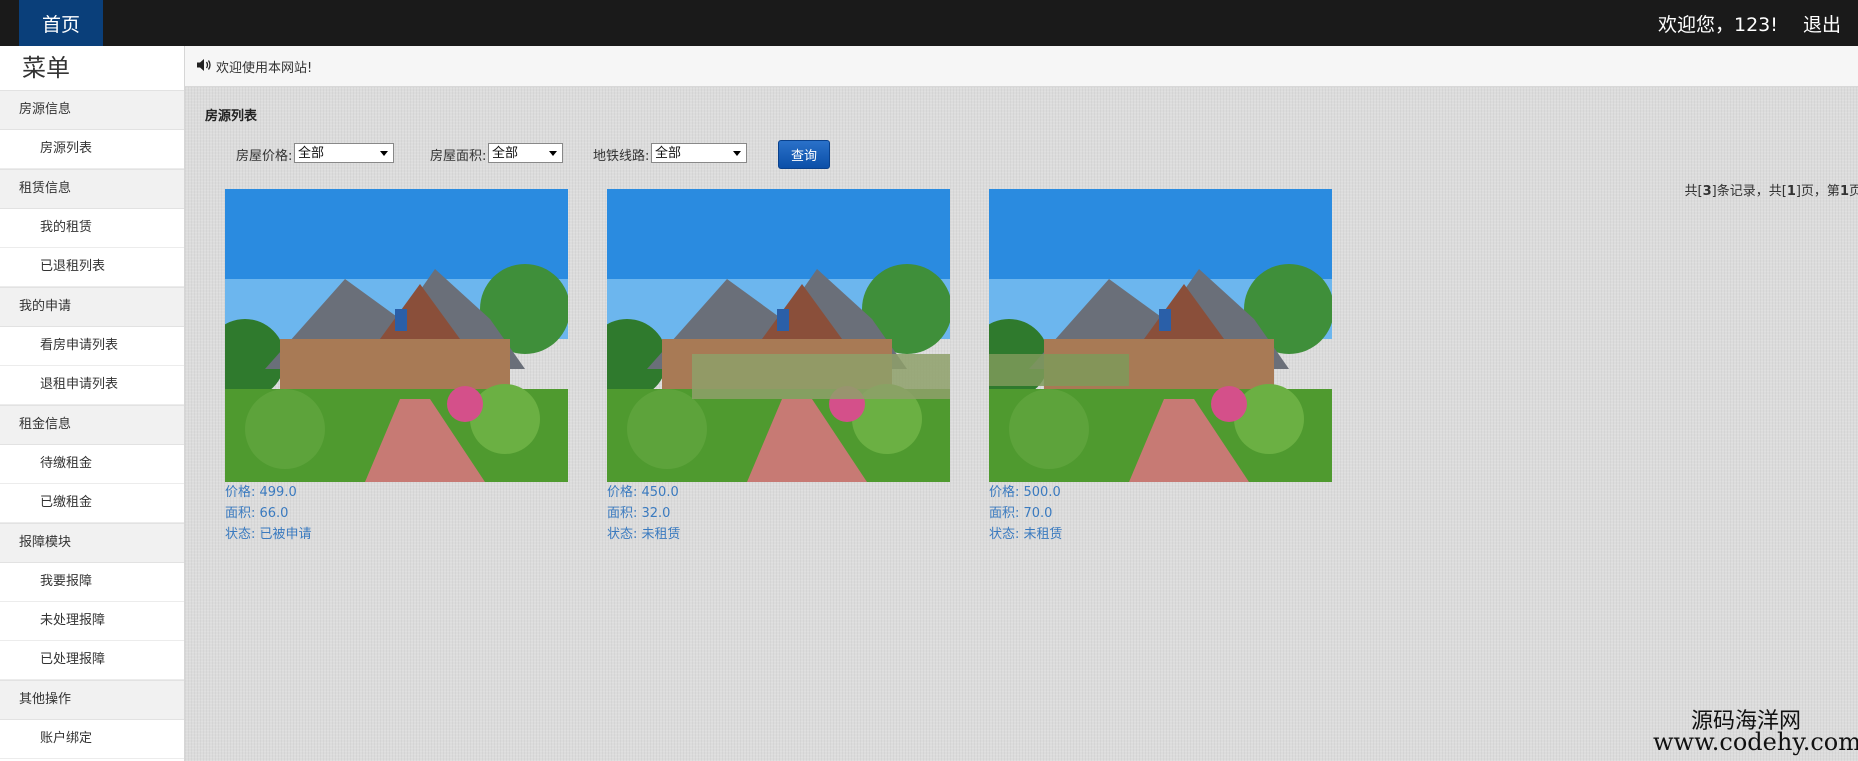 This screenshot has width=1858, height=761. Describe the element at coordinates (699, 153) in the screenshot. I see `subway-filter-select: 全部` at that location.